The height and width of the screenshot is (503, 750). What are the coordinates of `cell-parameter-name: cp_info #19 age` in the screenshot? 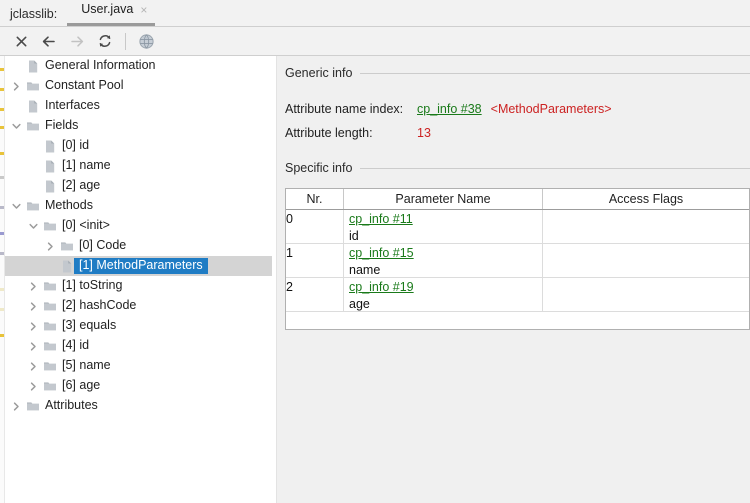 It's located at (443, 294).